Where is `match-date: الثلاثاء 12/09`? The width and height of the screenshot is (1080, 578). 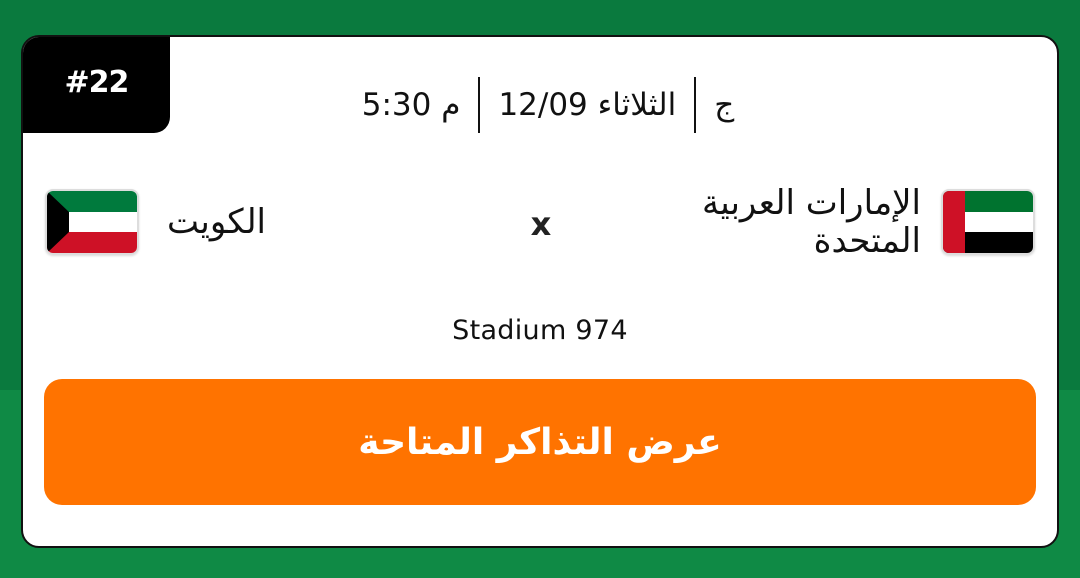
match-date: الثلاثاء 12/09 is located at coordinates (587, 105).